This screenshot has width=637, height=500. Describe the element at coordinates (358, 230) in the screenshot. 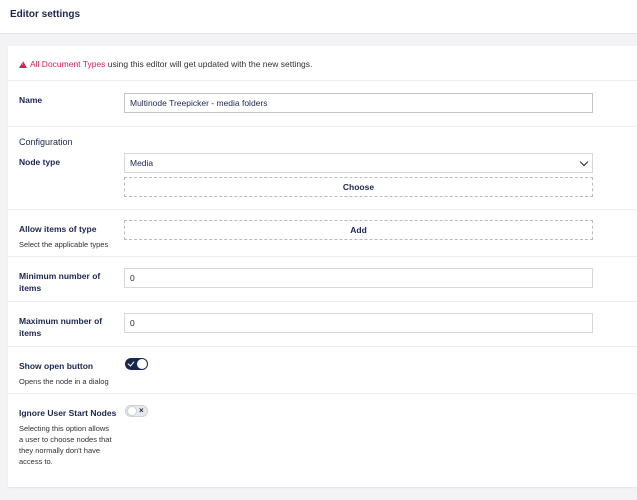

I see `add-button: Add` at that location.